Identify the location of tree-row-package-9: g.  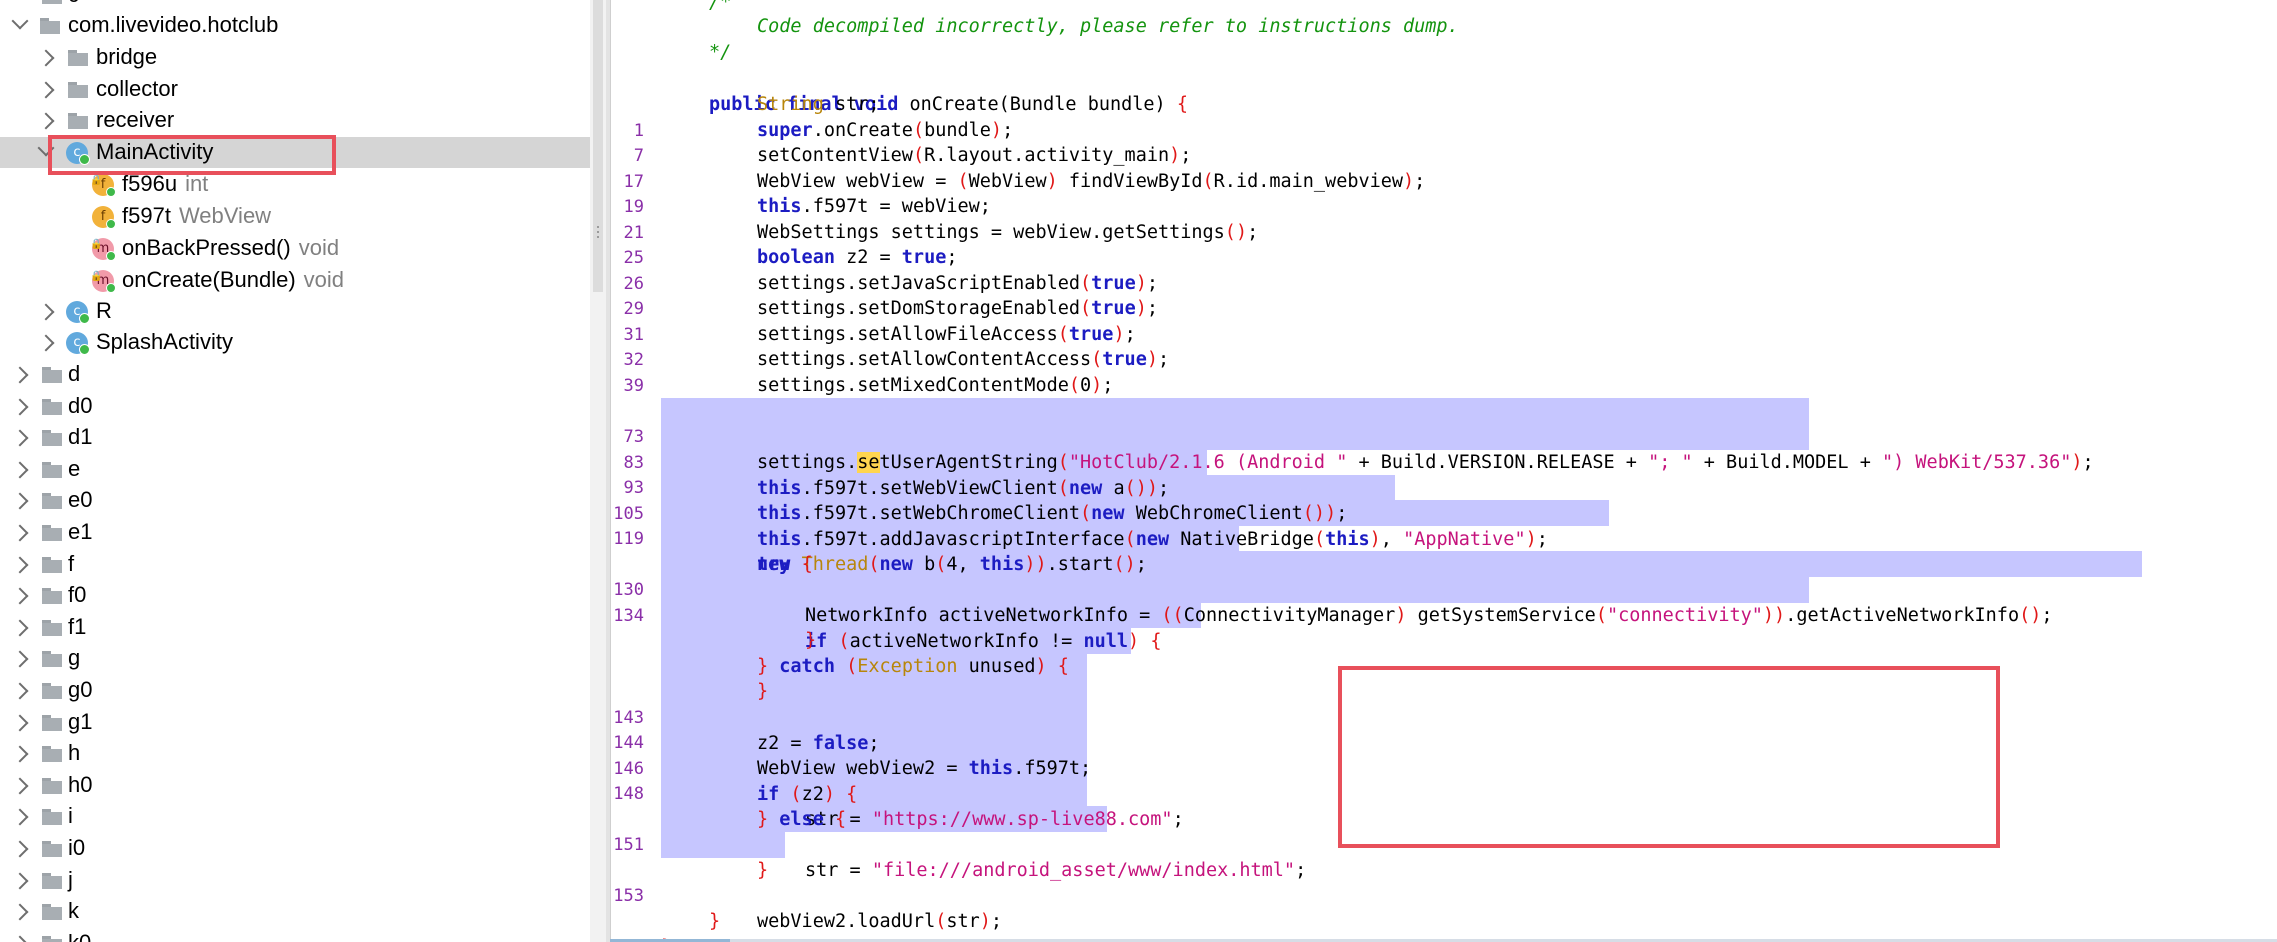
(295, 658).